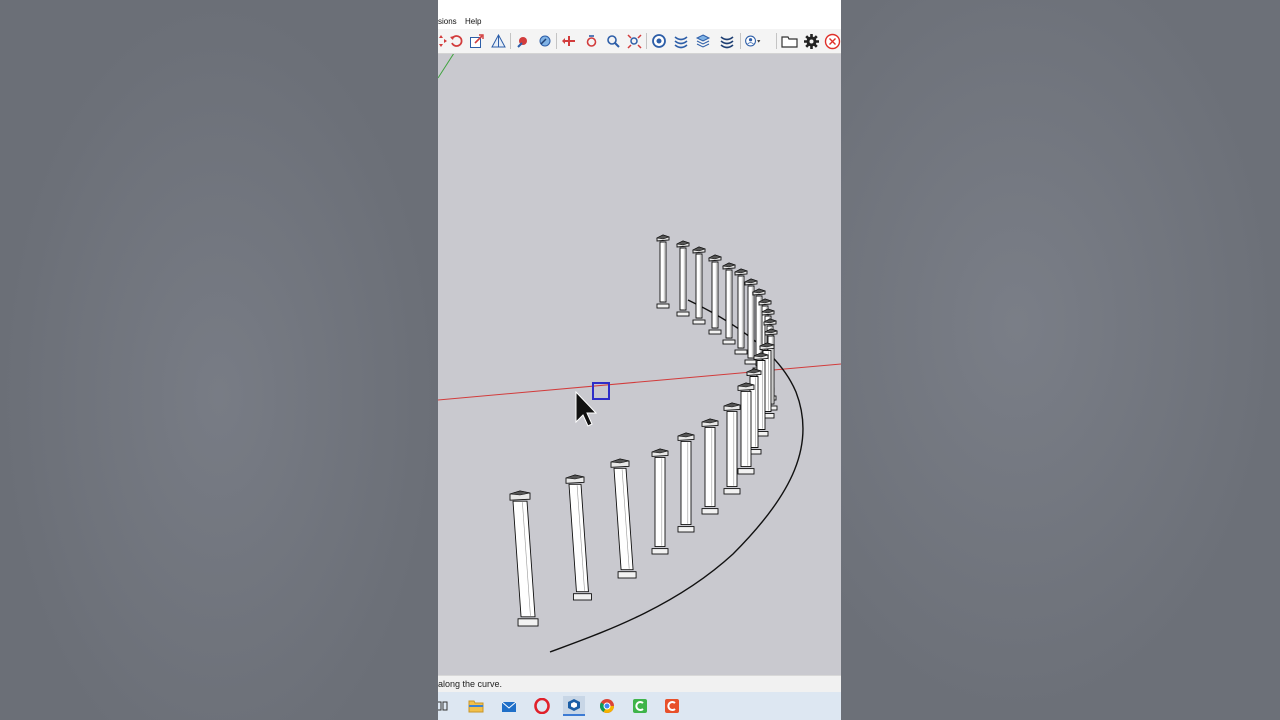 Image resolution: width=1280 pixels, height=720 pixels. What do you see at coordinates (607, 706) in the screenshot?
I see `chrome-icon` at bounding box center [607, 706].